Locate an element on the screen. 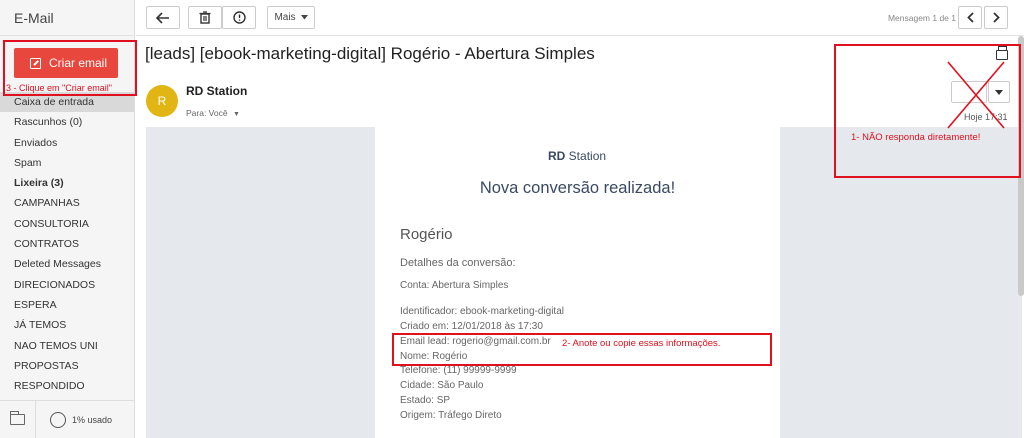 The image size is (1024, 438). rd-station-logo: RD Station is located at coordinates (577, 156).